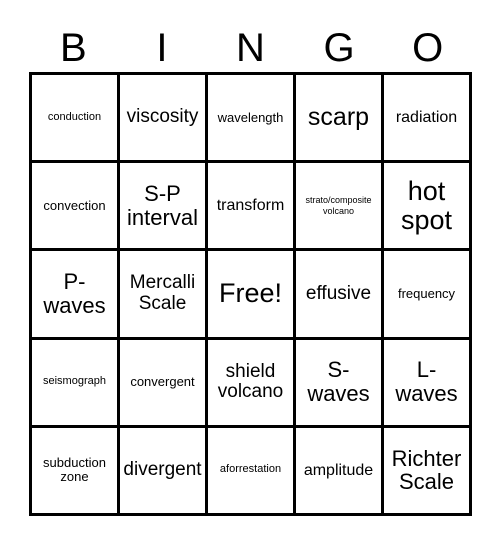  I want to click on bingo-cell-label: Mercalli Scale, so click(162, 293).